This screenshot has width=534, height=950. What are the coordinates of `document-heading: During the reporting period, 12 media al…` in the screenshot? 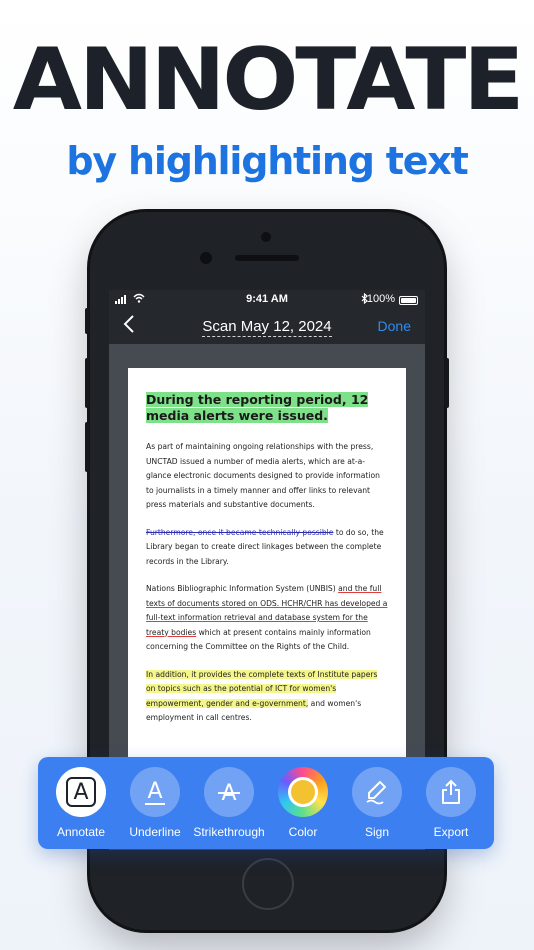 It's located at (267, 408).